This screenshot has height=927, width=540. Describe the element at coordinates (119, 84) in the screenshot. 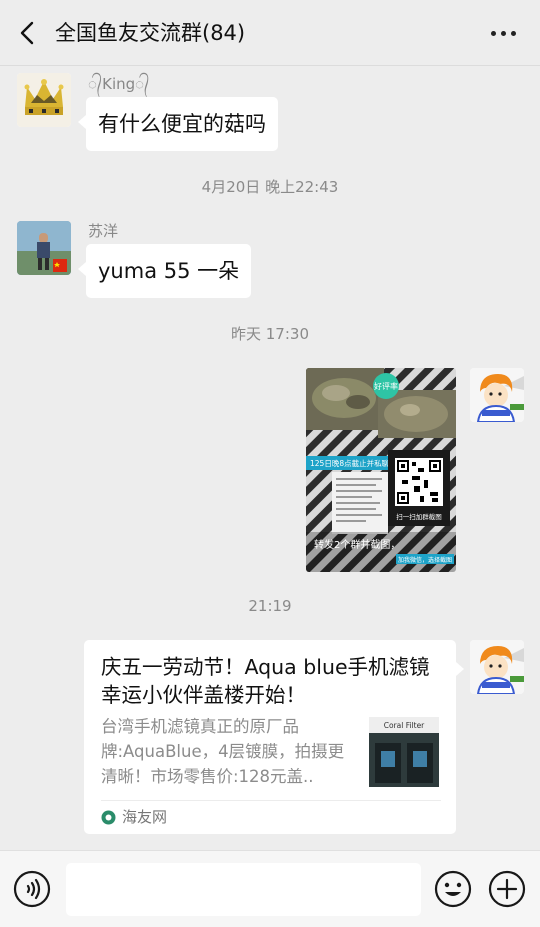

I see `sender-name: ᭄King᭄` at that location.